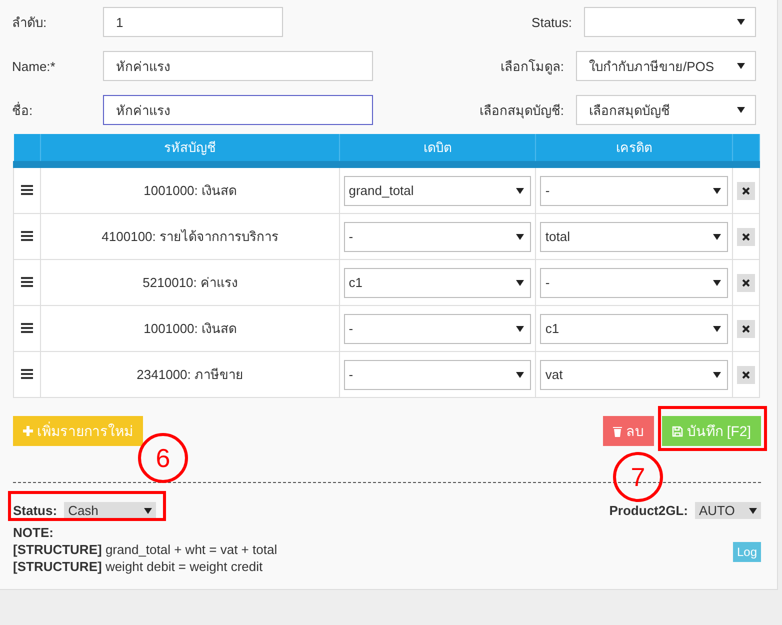 This screenshot has height=625, width=782. What do you see at coordinates (29, 23) in the screenshot?
I see `field-label: ลำดับ:` at bounding box center [29, 23].